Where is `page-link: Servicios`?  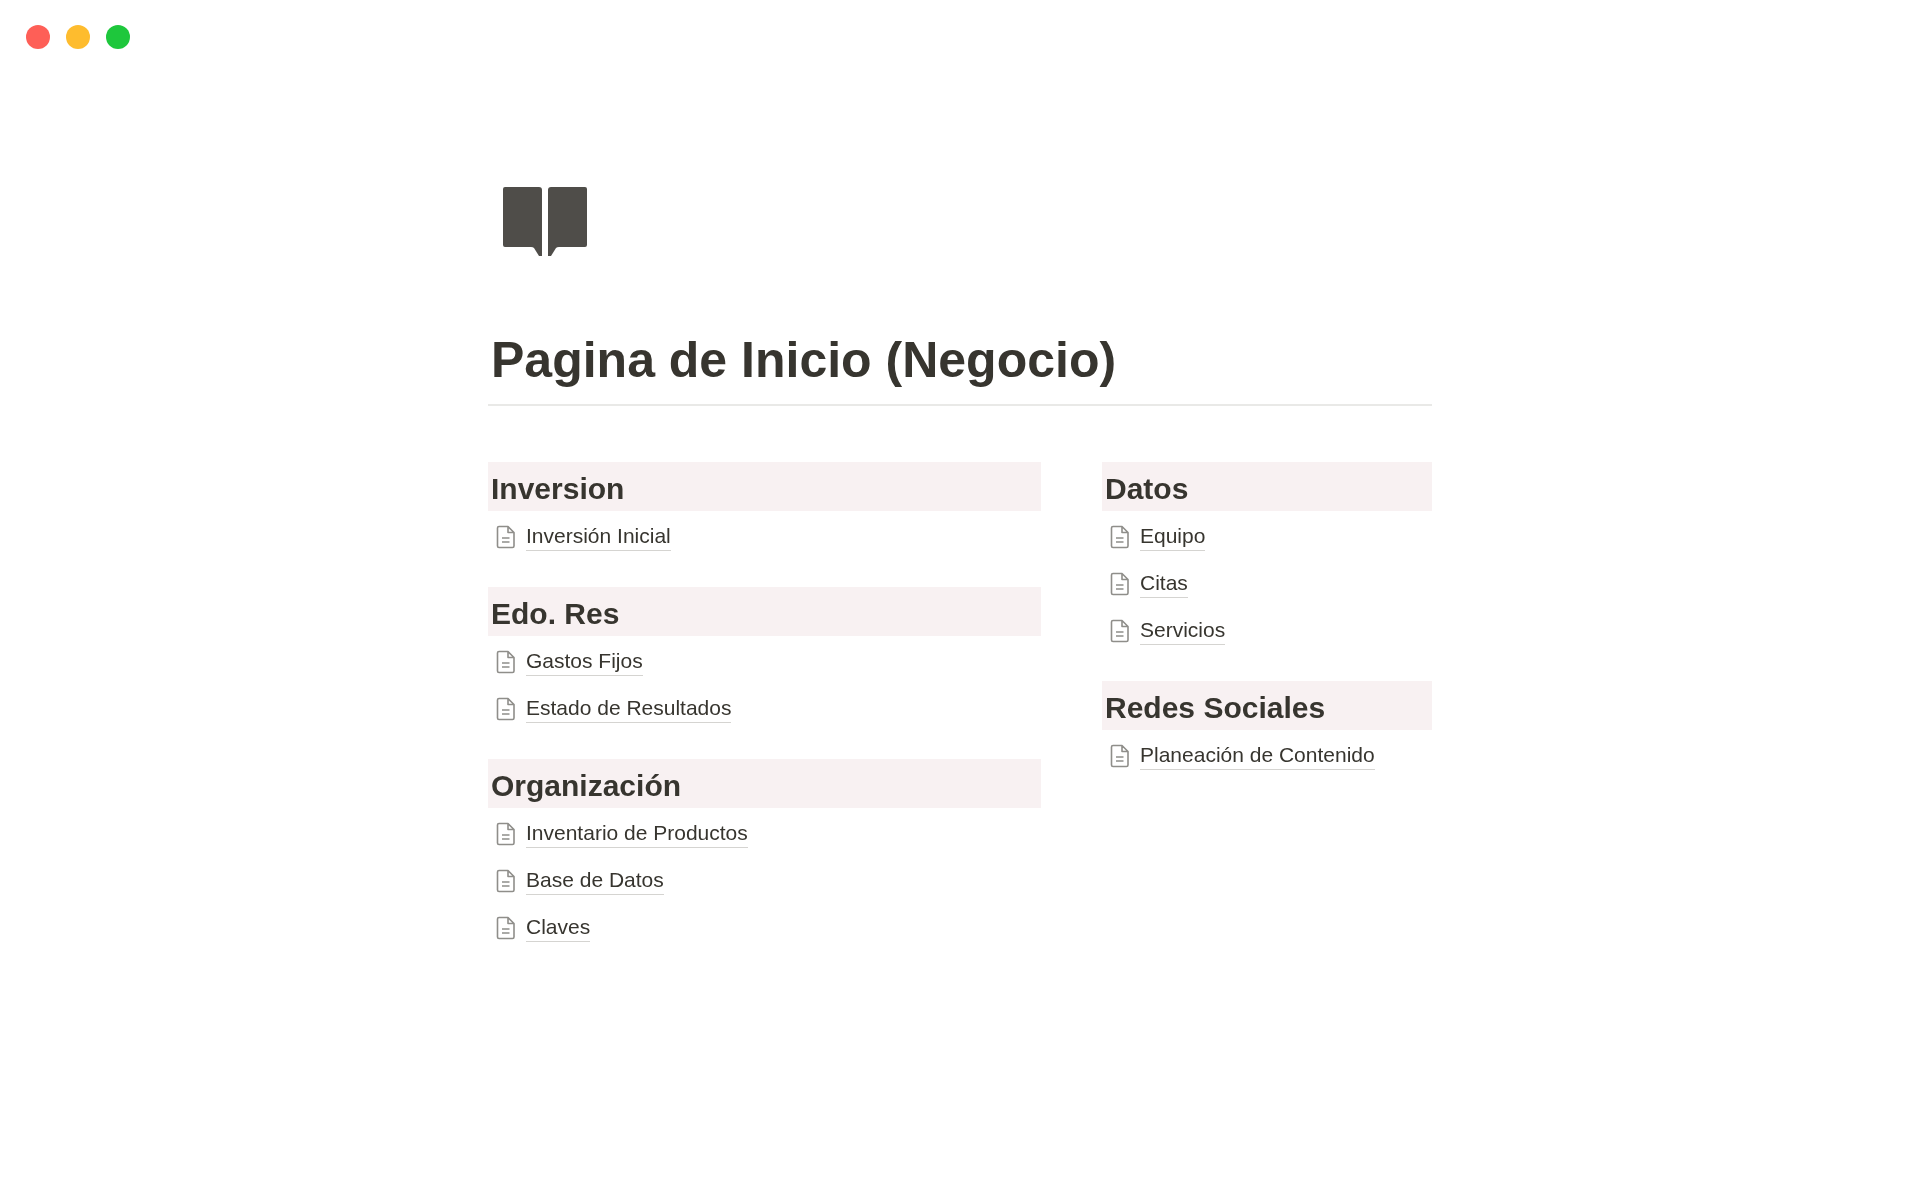
page-link: Servicios is located at coordinates (1183, 630).